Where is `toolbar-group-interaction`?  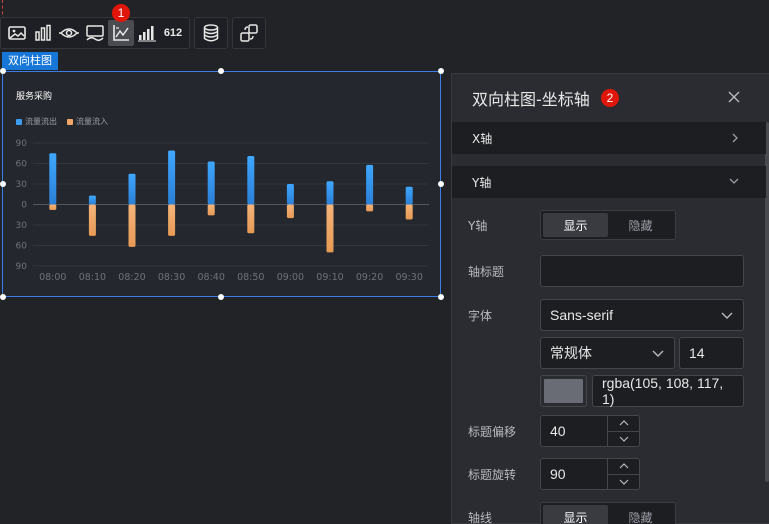 toolbar-group-interaction is located at coordinates (249, 33).